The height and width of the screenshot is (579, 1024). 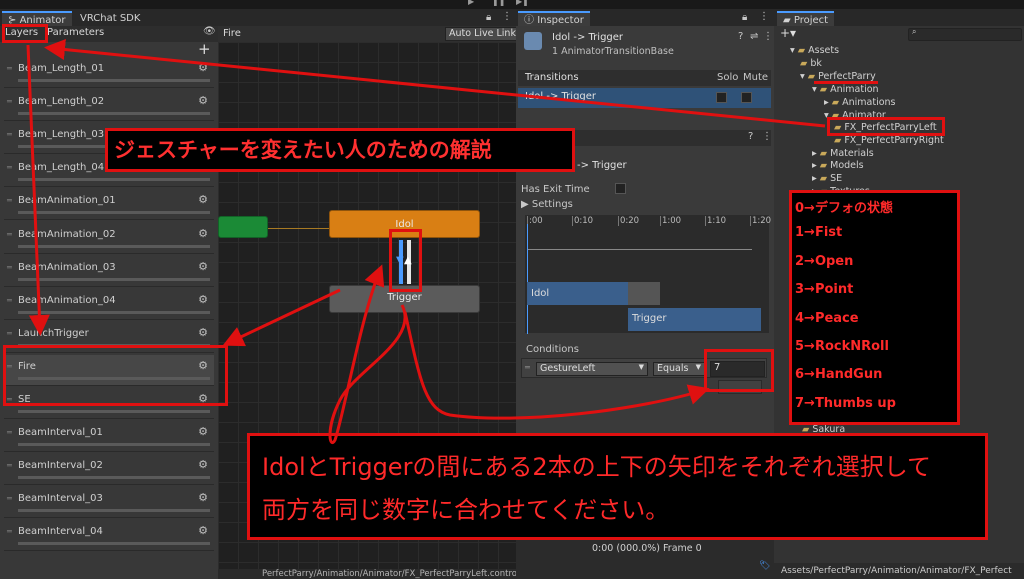 I want to click on arrow-to-transition, so click(x=367, y=354).